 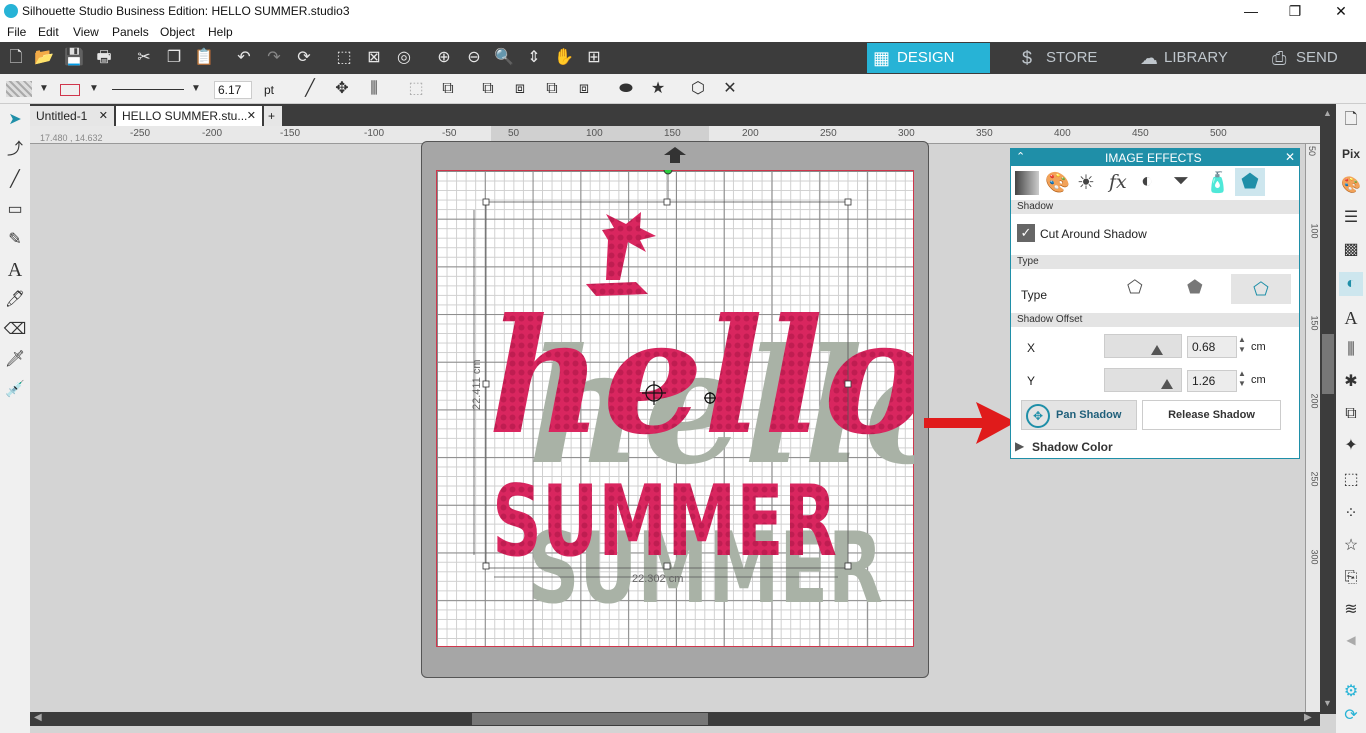 I want to click on text-style-icon: A, so click(x=1351, y=318).